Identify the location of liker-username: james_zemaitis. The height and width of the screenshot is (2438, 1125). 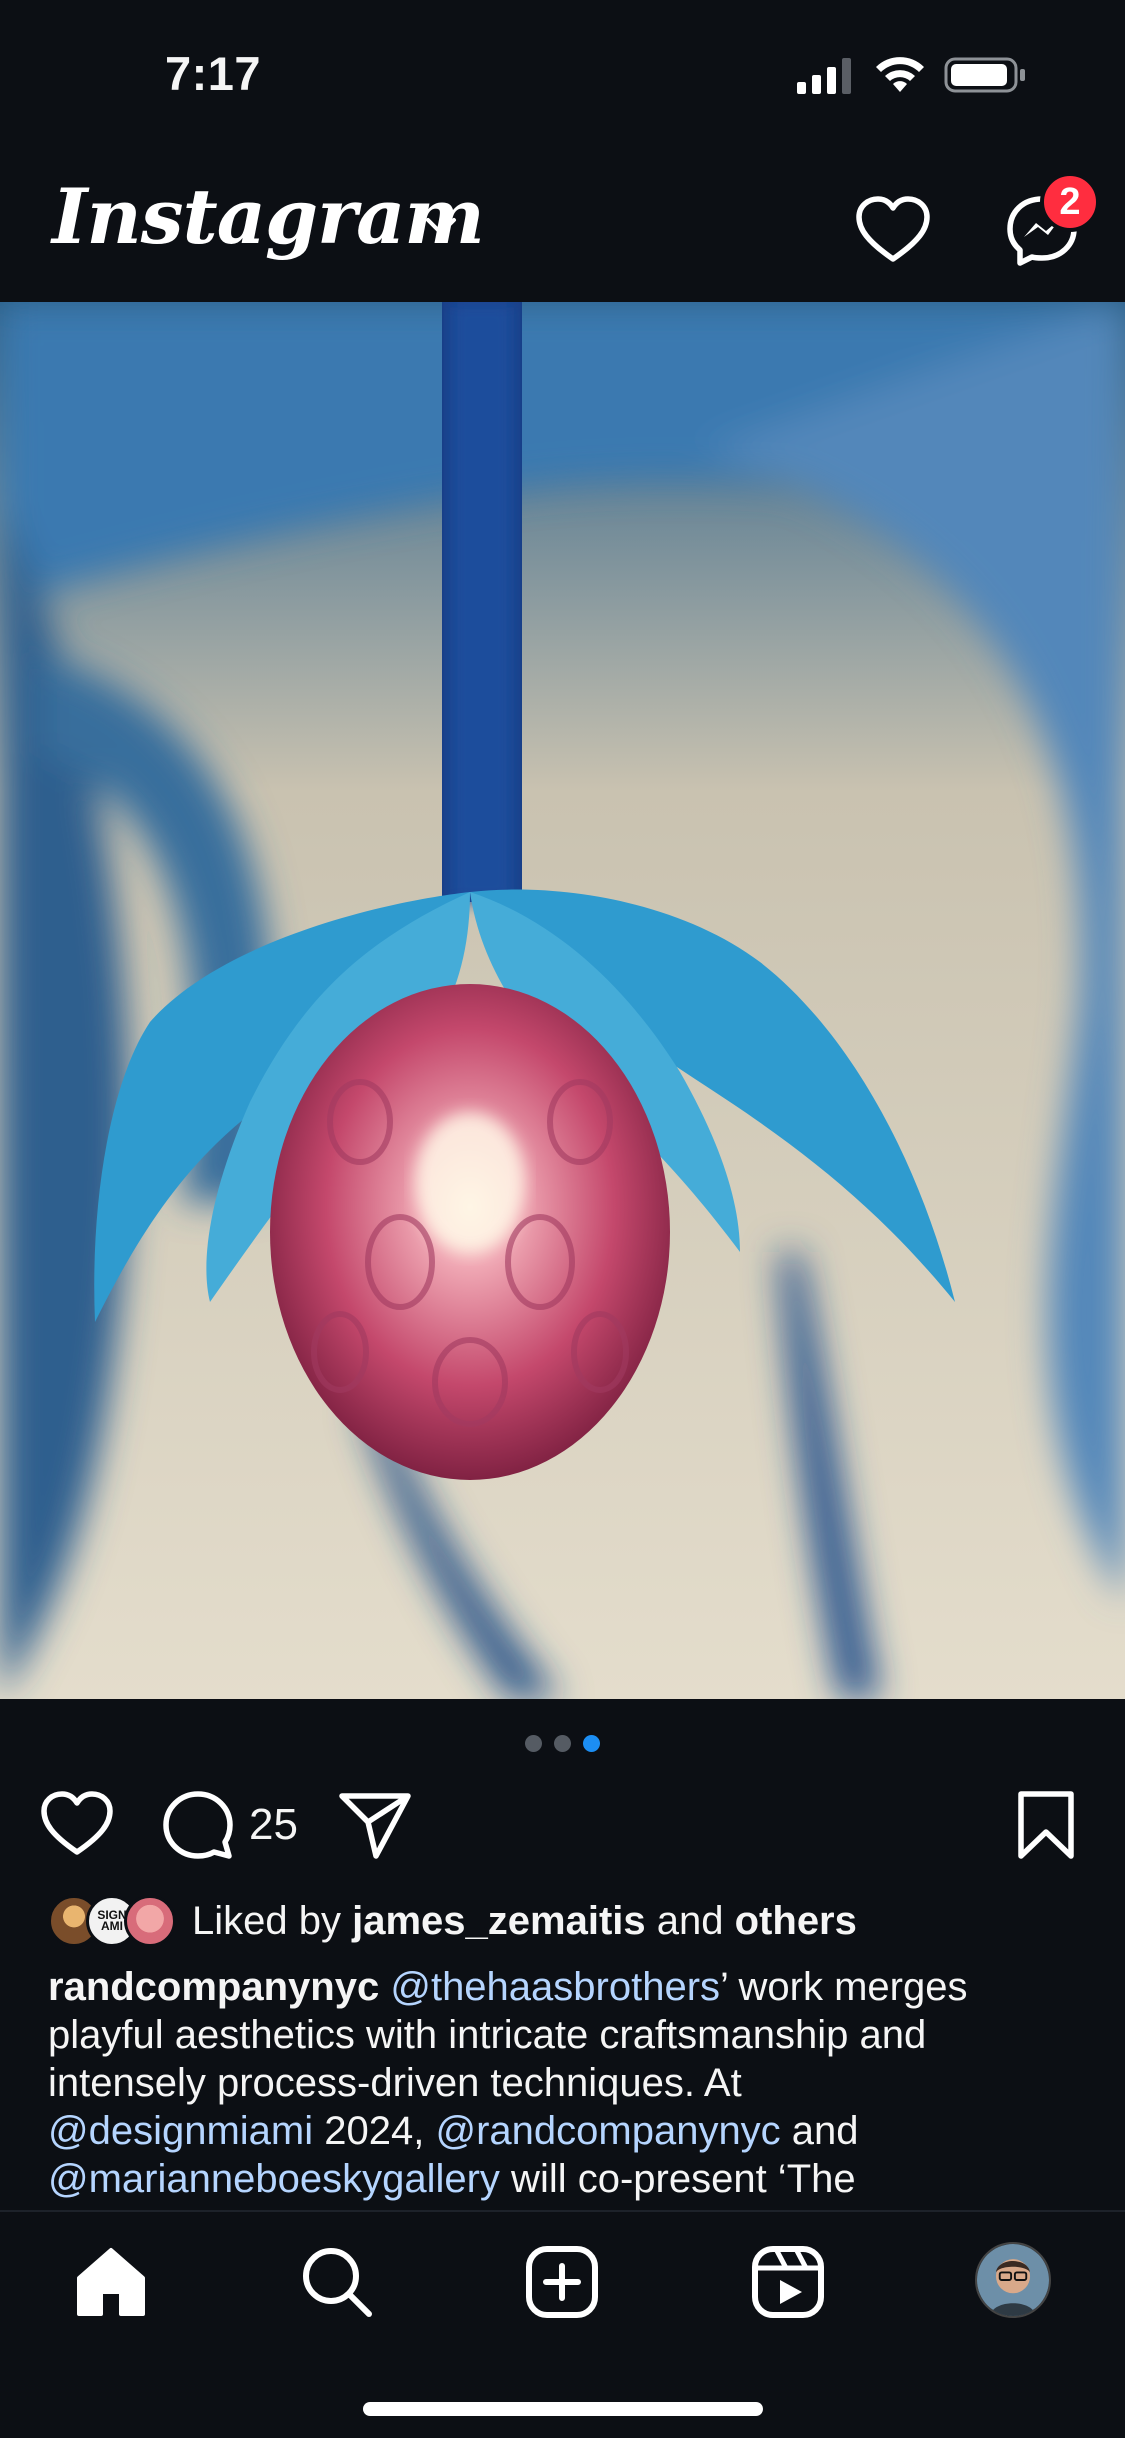
(499, 1921).